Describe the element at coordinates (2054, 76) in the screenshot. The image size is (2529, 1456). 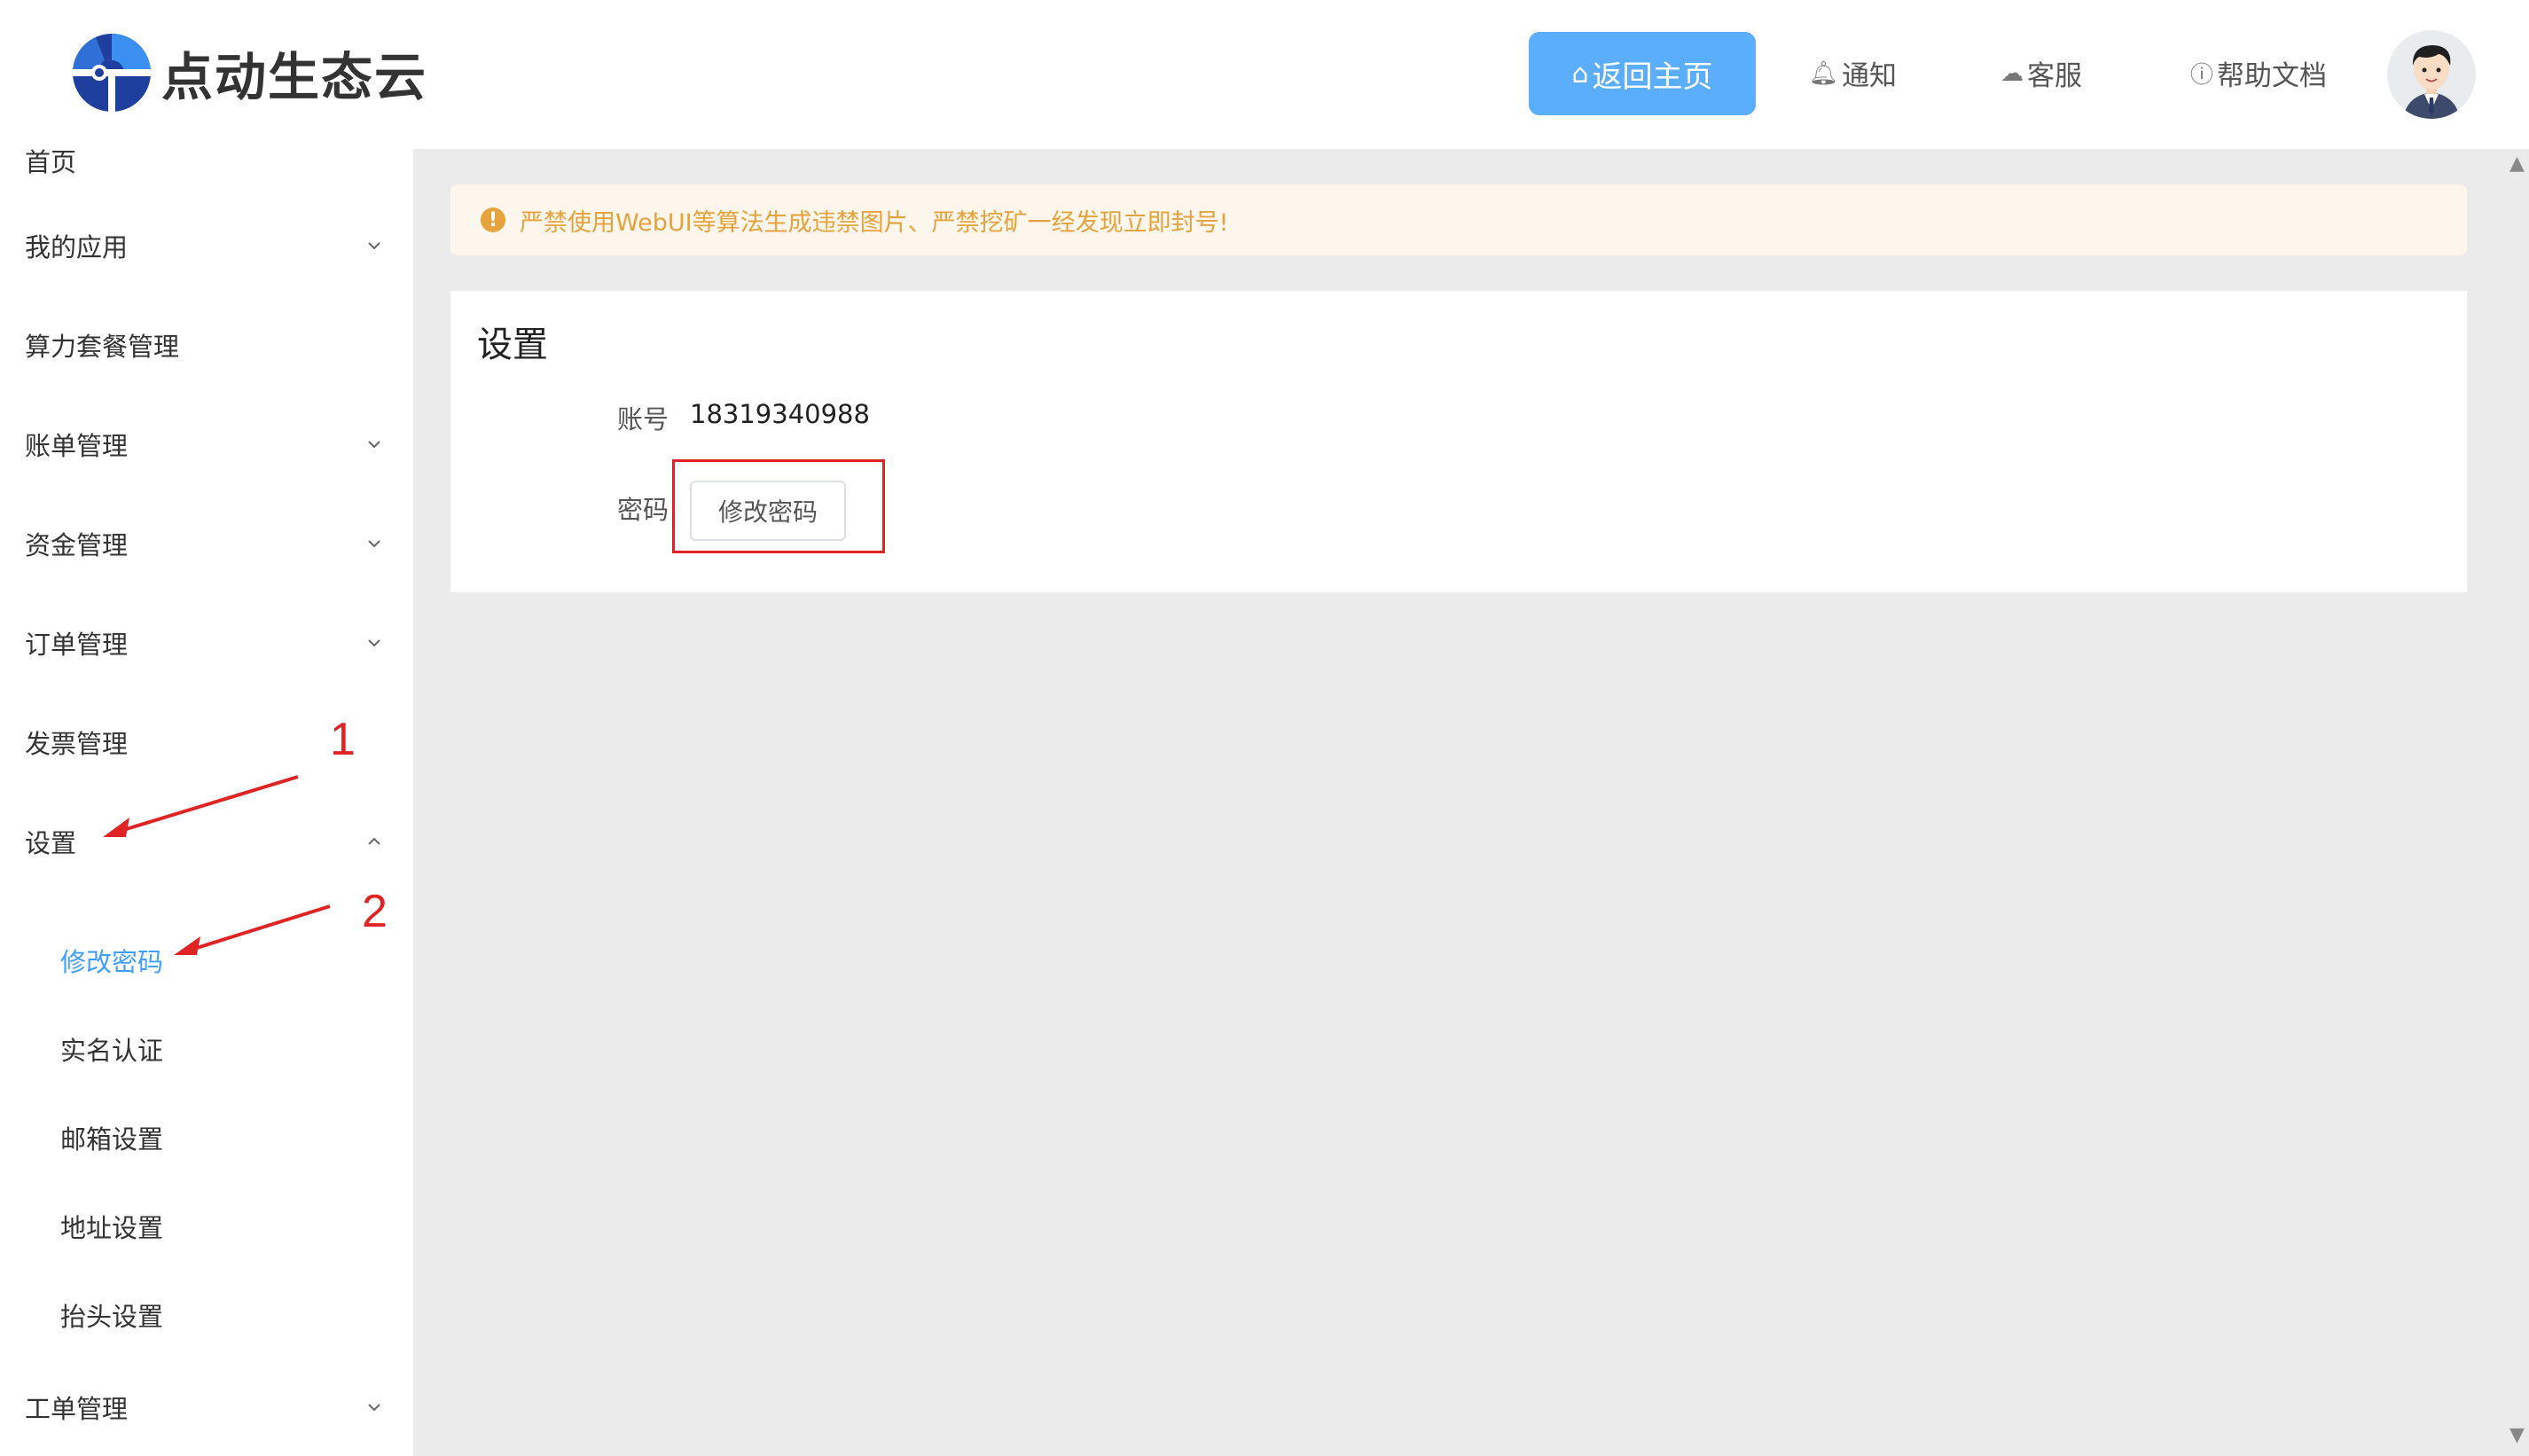
I see `support-label: 客服` at that location.